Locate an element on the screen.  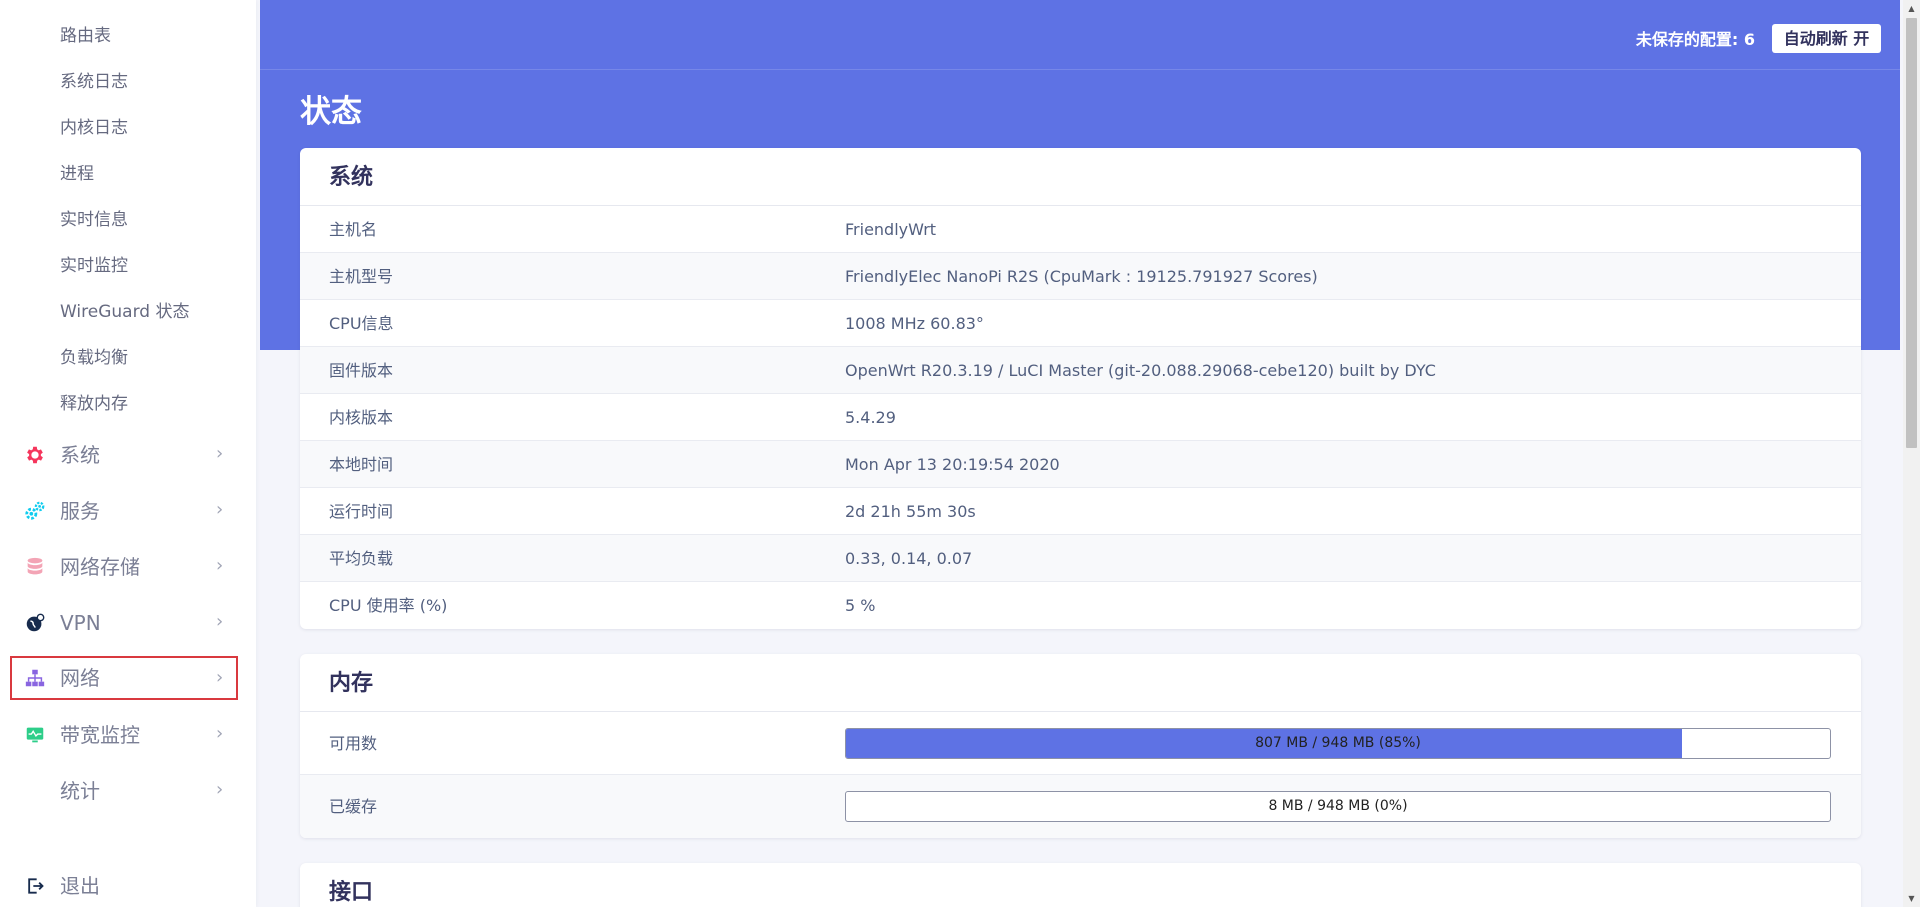
system-card-title: 系统 is located at coordinates (1080, 177).